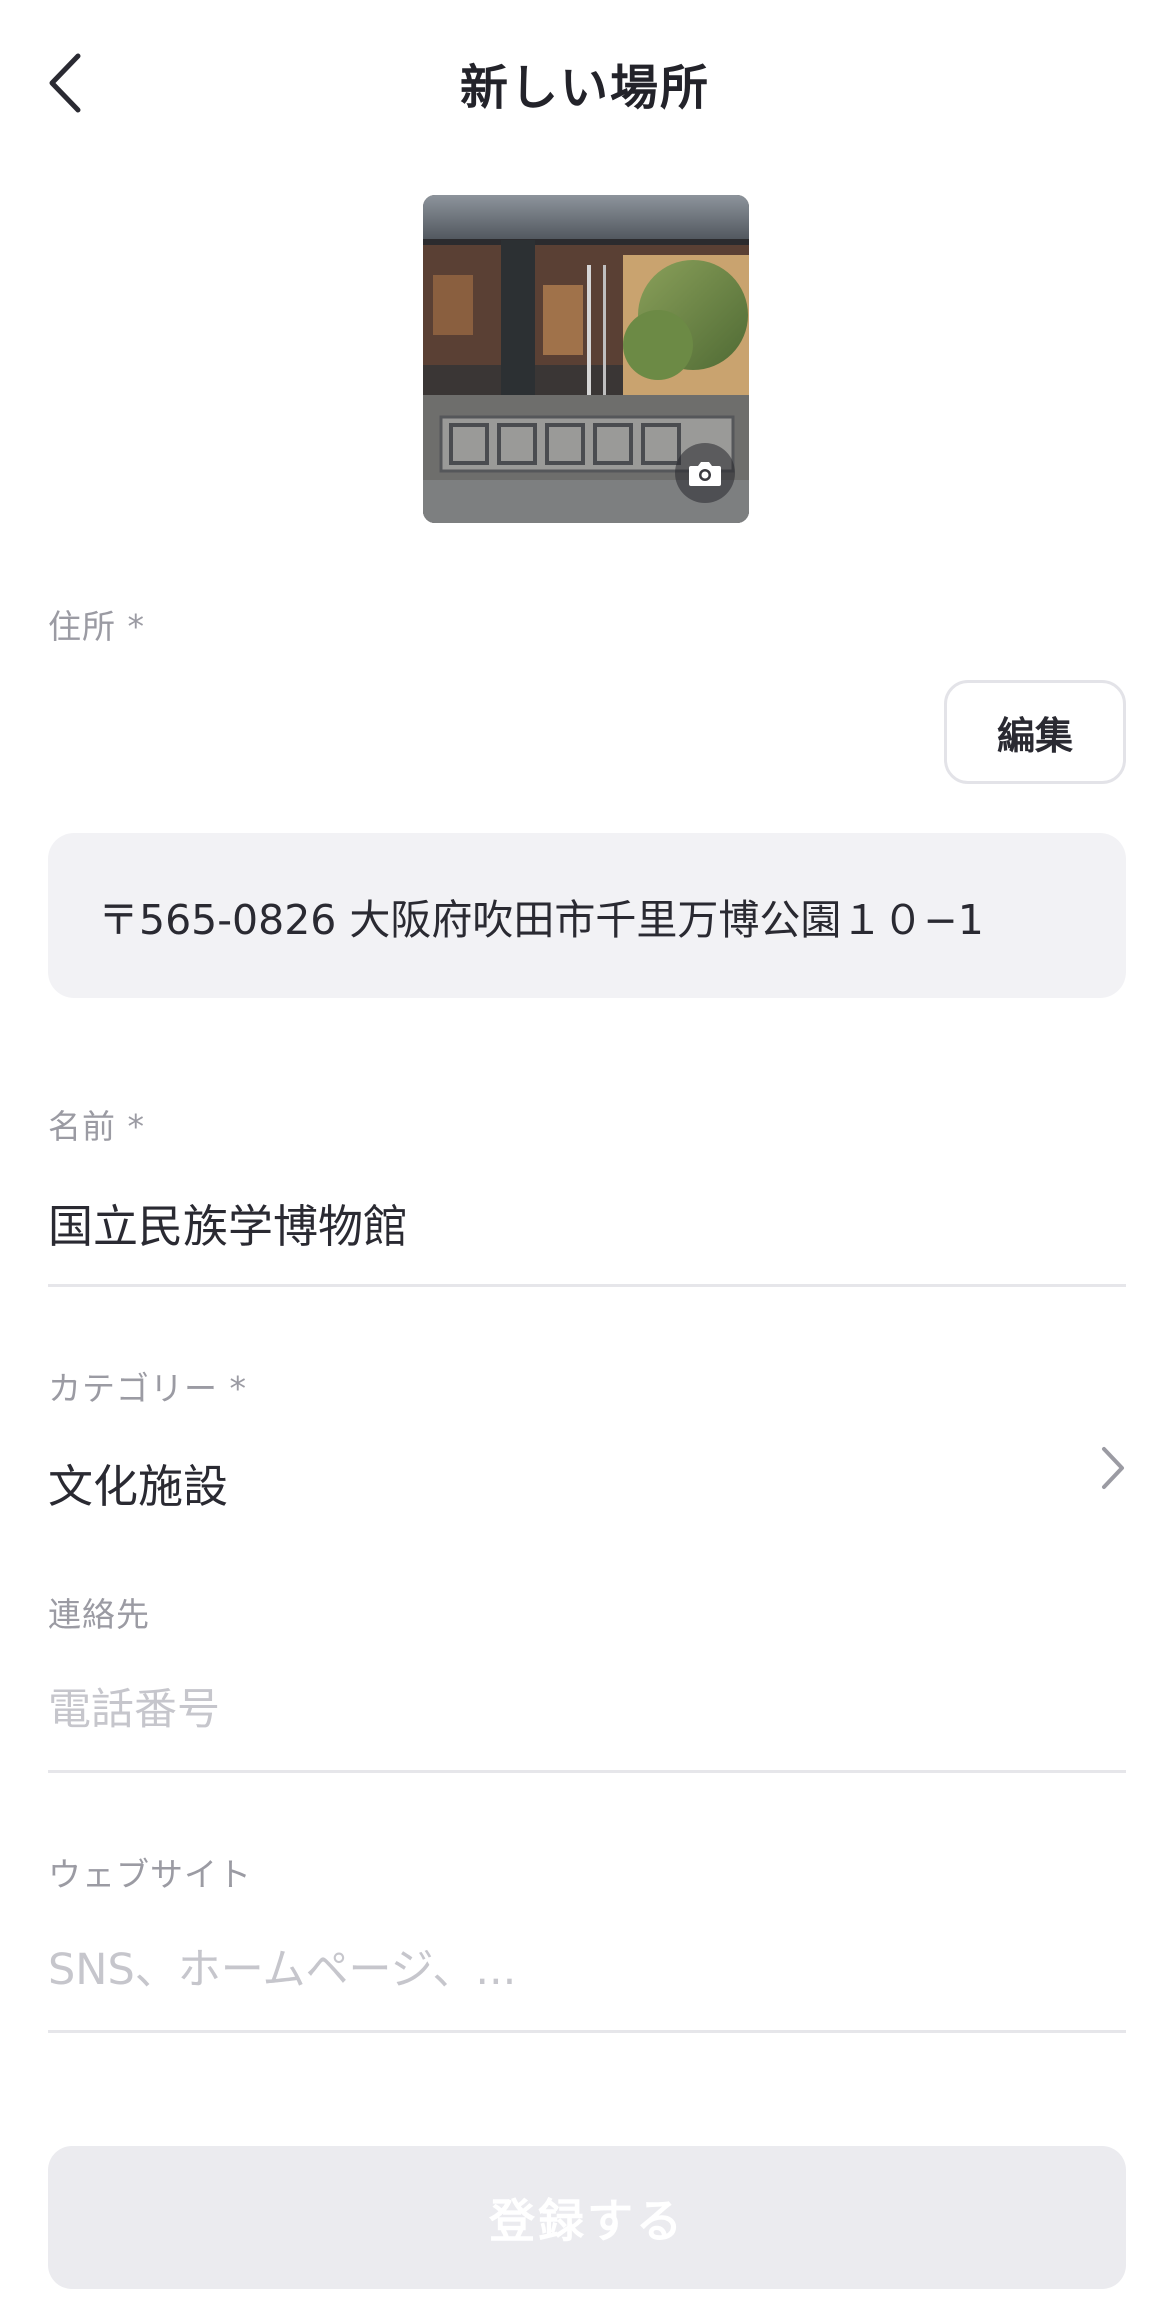 This screenshot has width=1170, height=2317. Describe the element at coordinates (96, 1126) in the screenshot. I see `name-label: 名前 *` at that location.